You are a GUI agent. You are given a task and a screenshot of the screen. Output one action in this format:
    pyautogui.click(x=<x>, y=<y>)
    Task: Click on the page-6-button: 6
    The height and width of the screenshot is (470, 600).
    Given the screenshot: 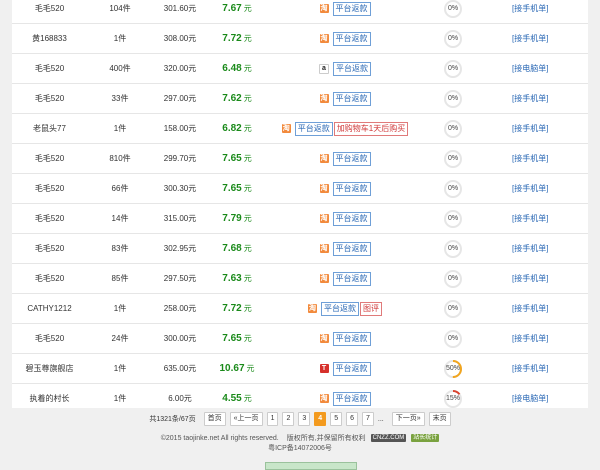 What is the action you would take?
    pyautogui.click(x=352, y=419)
    